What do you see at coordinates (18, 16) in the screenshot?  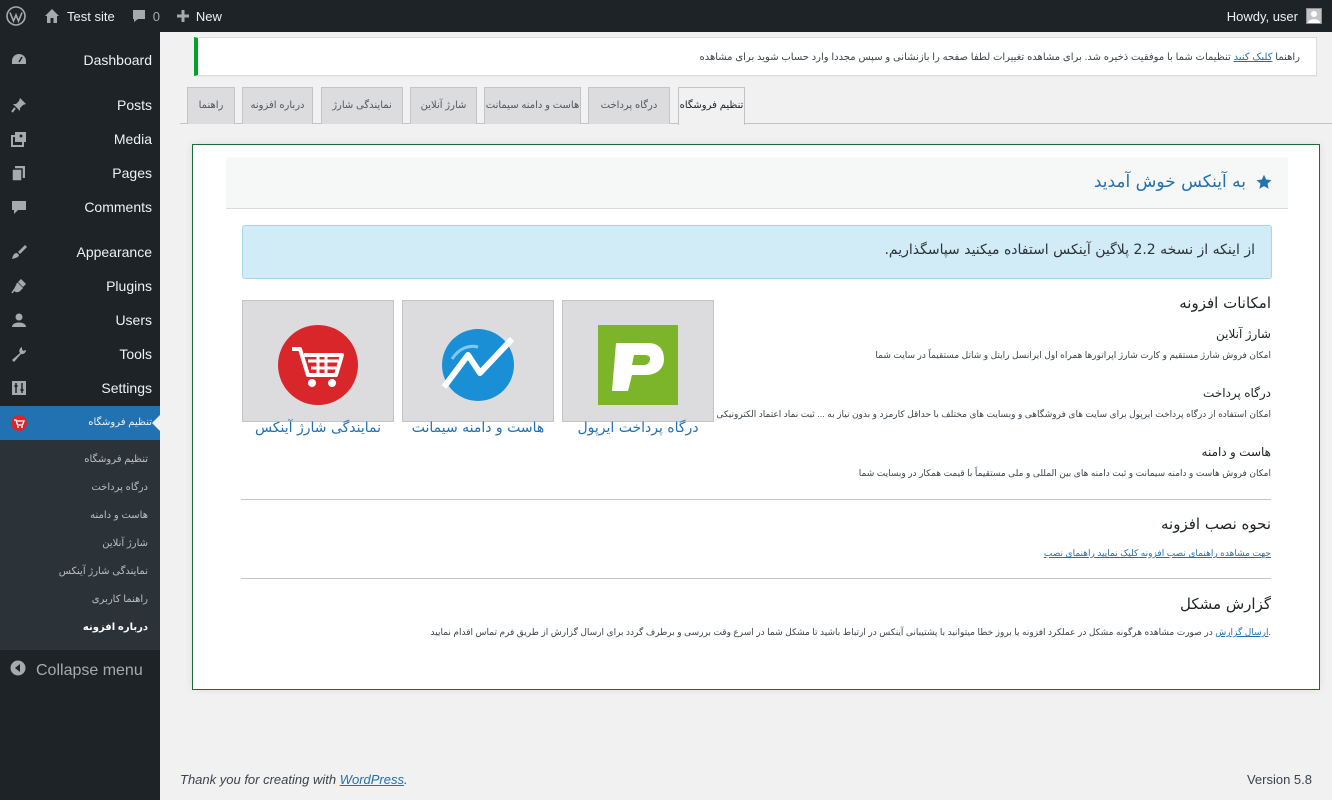 I see `wordpress-logo-icon` at bounding box center [18, 16].